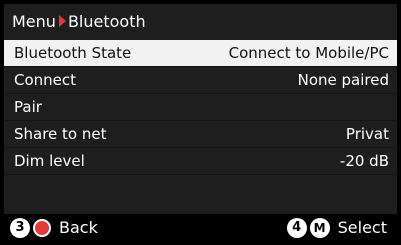 The width and height of the screenshot is (401, 245). Describe the element at coordinates (343, 80) in the screenshot. I see `menu-item-value: None paired` at that location.